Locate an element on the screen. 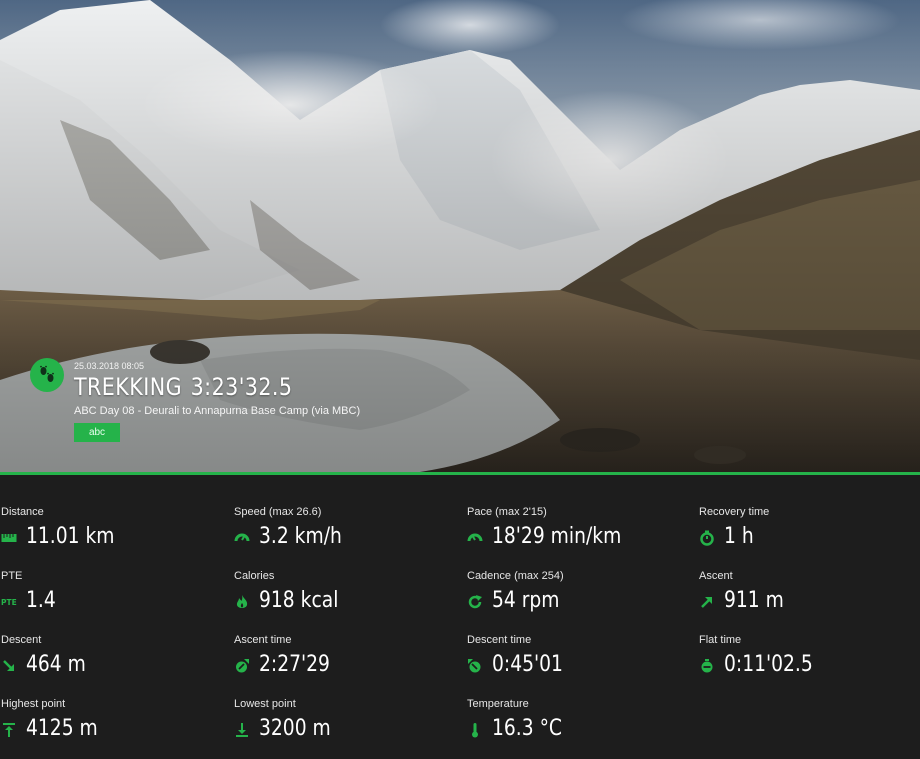  stat-flat-time: Flat time 0:11'02.5 is located at coordinates (809, 640).